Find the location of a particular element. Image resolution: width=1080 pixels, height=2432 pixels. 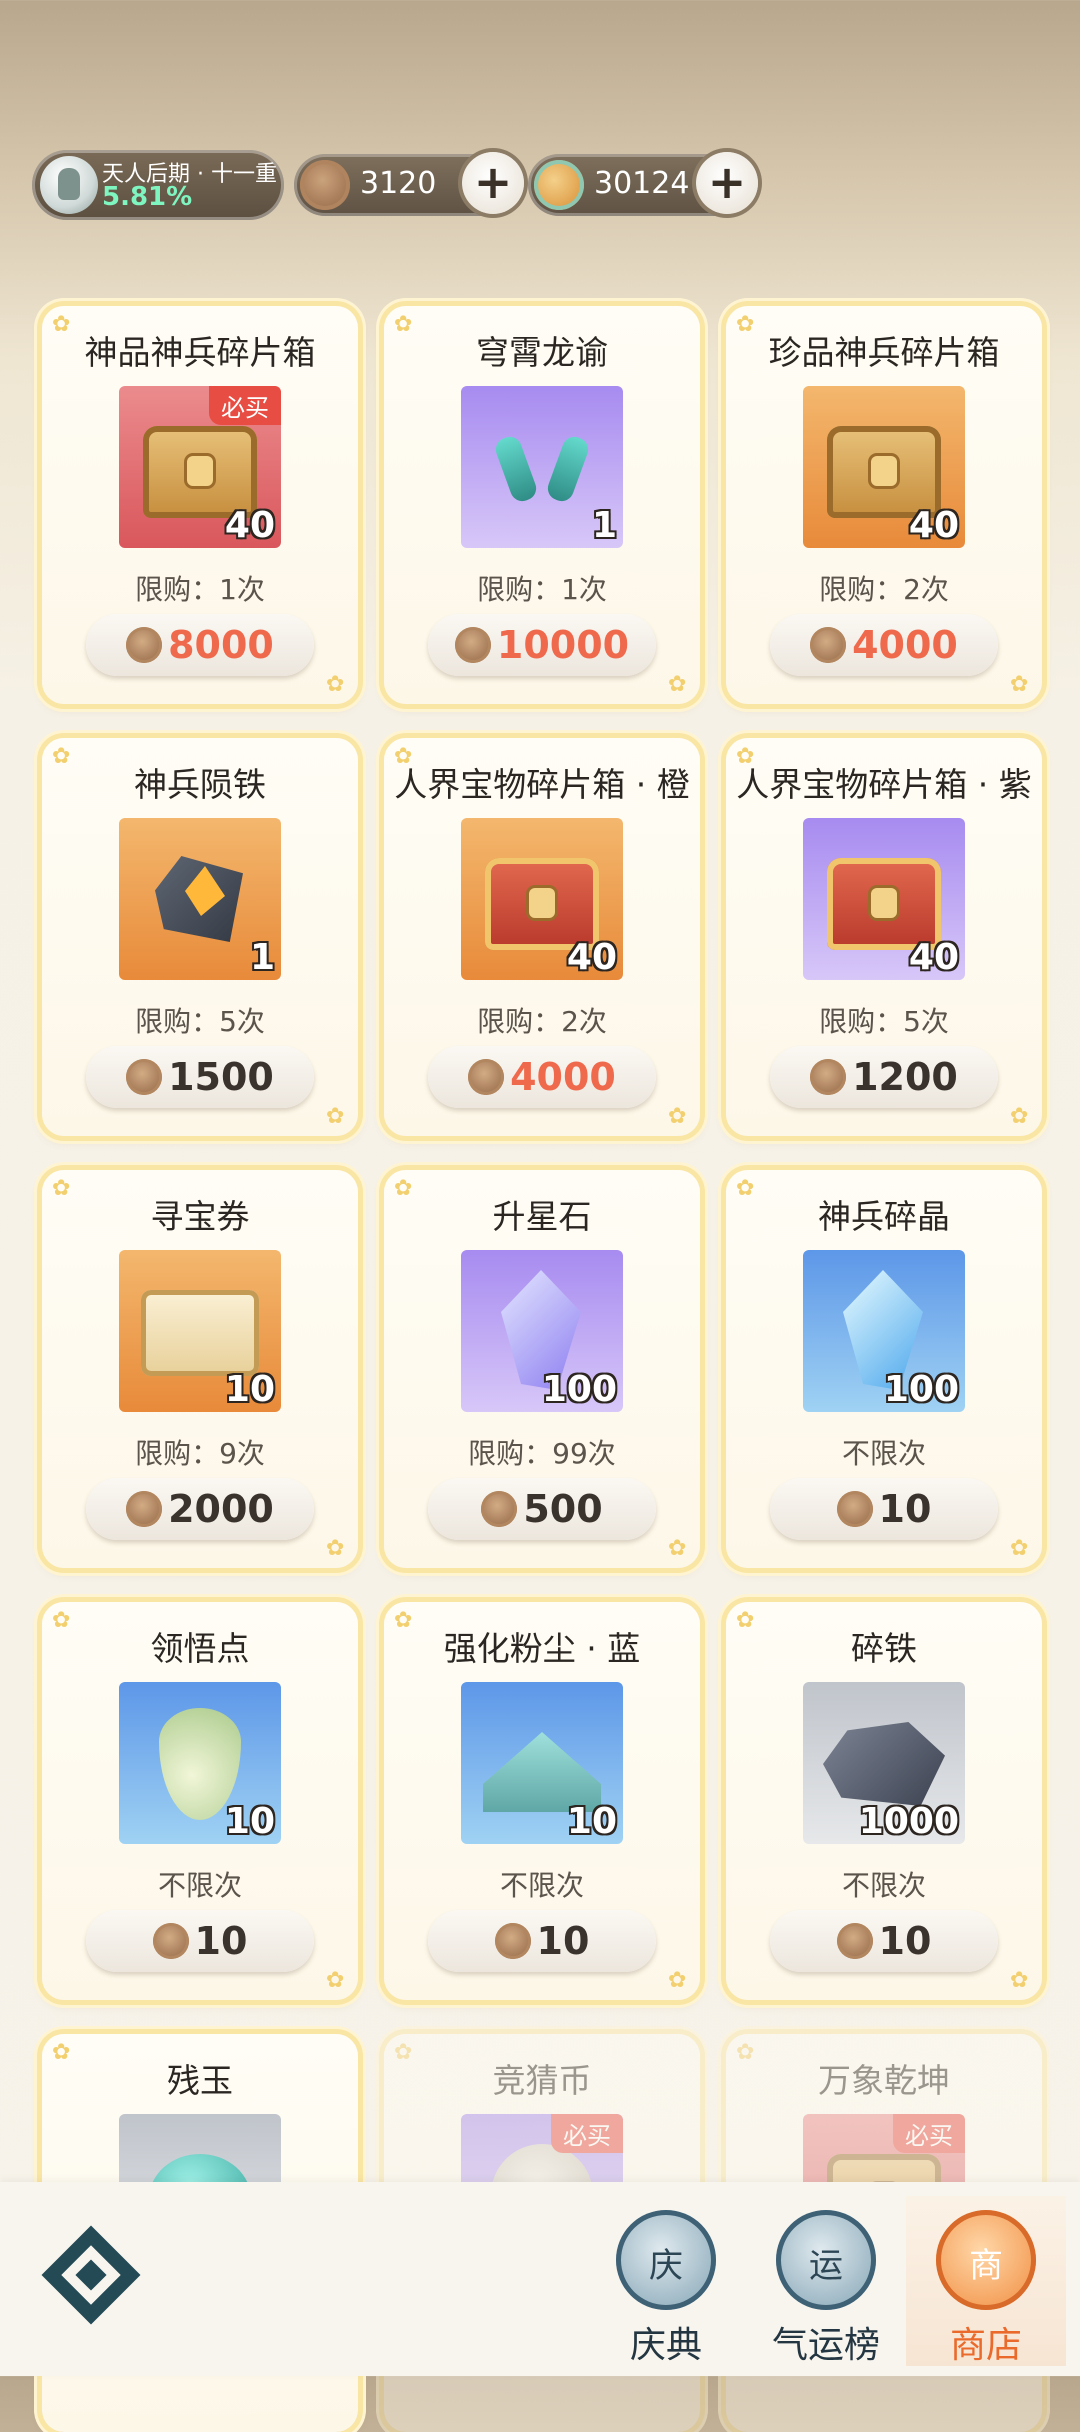

shop-card: ✿ 人界宝物碎片箱 · 紫 40 限购：5次 1200 ✿ is located at coordinates (884, 937).